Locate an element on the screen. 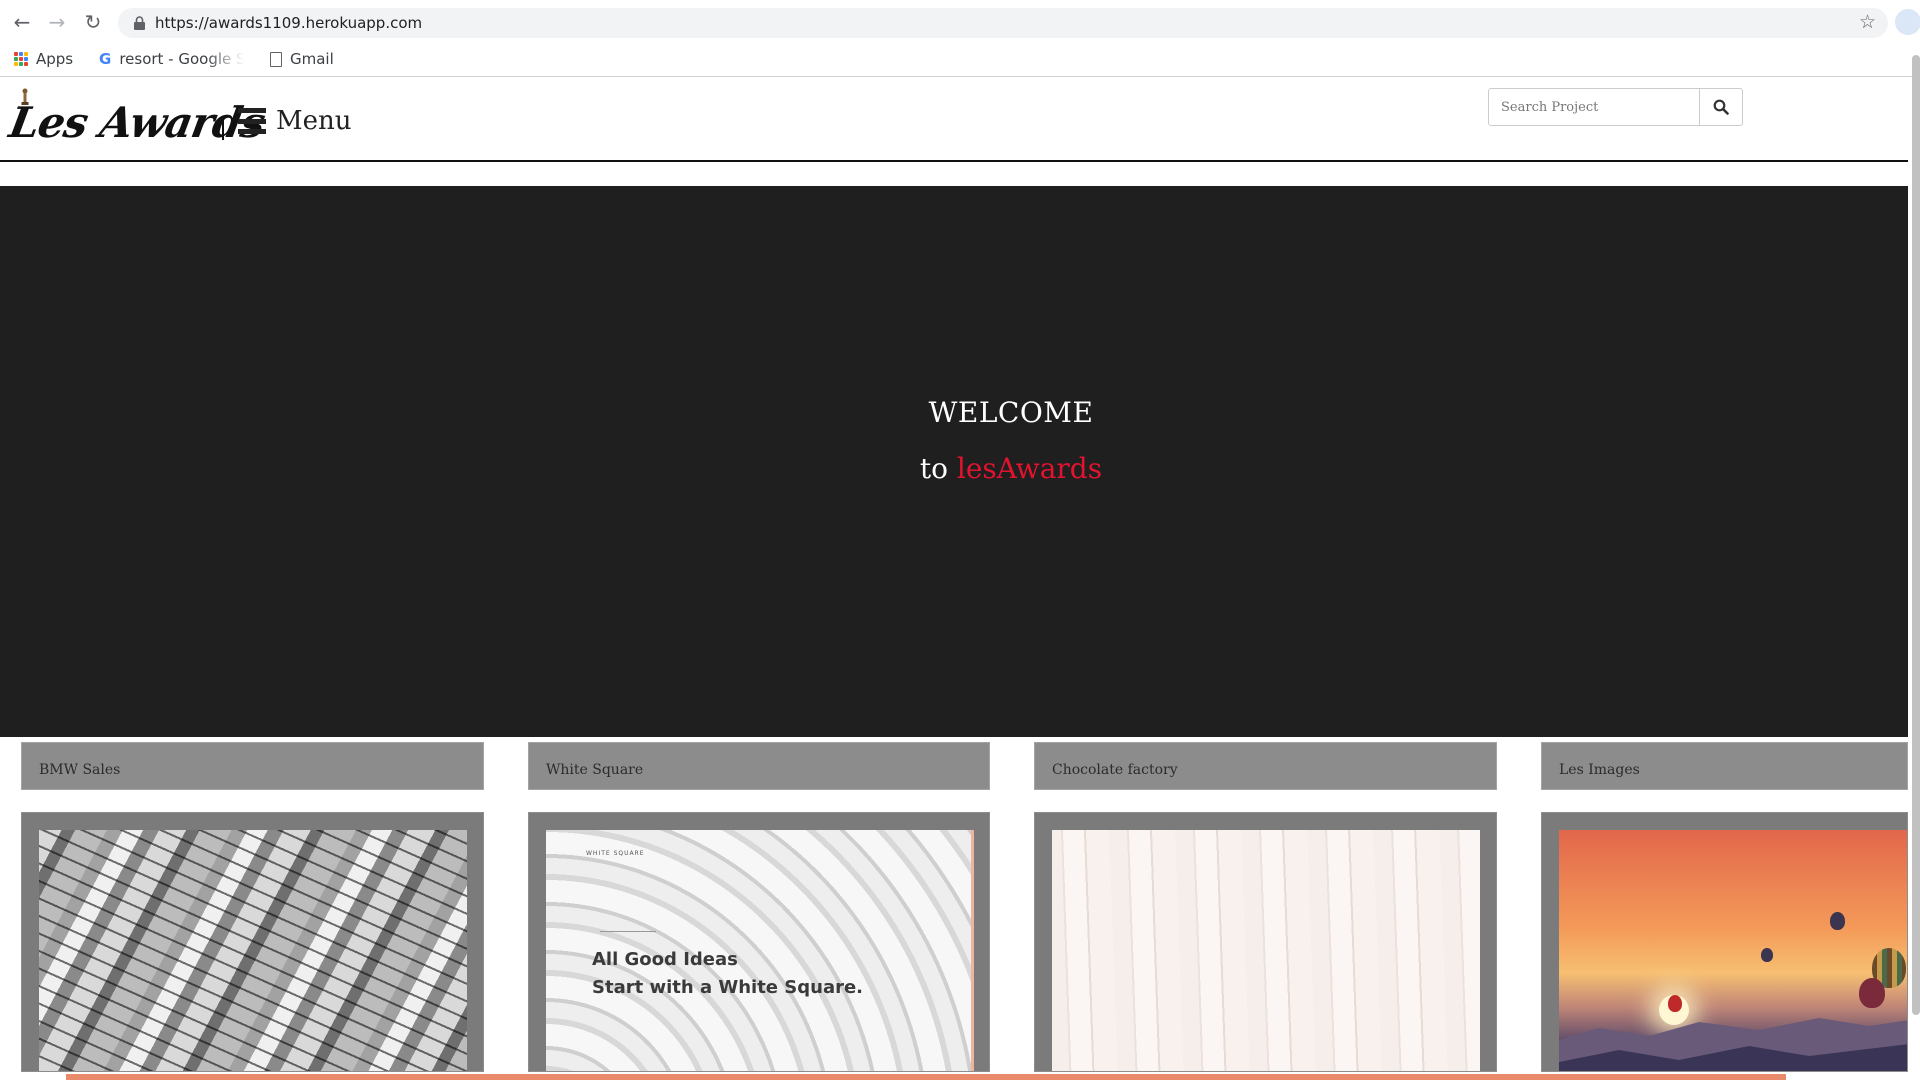 This screenshot has height=1080, width=1920. browser-toolbar: ← → ↻ https://awards1109.herokuapp.com ☆ is located at coordinates (960, 22).